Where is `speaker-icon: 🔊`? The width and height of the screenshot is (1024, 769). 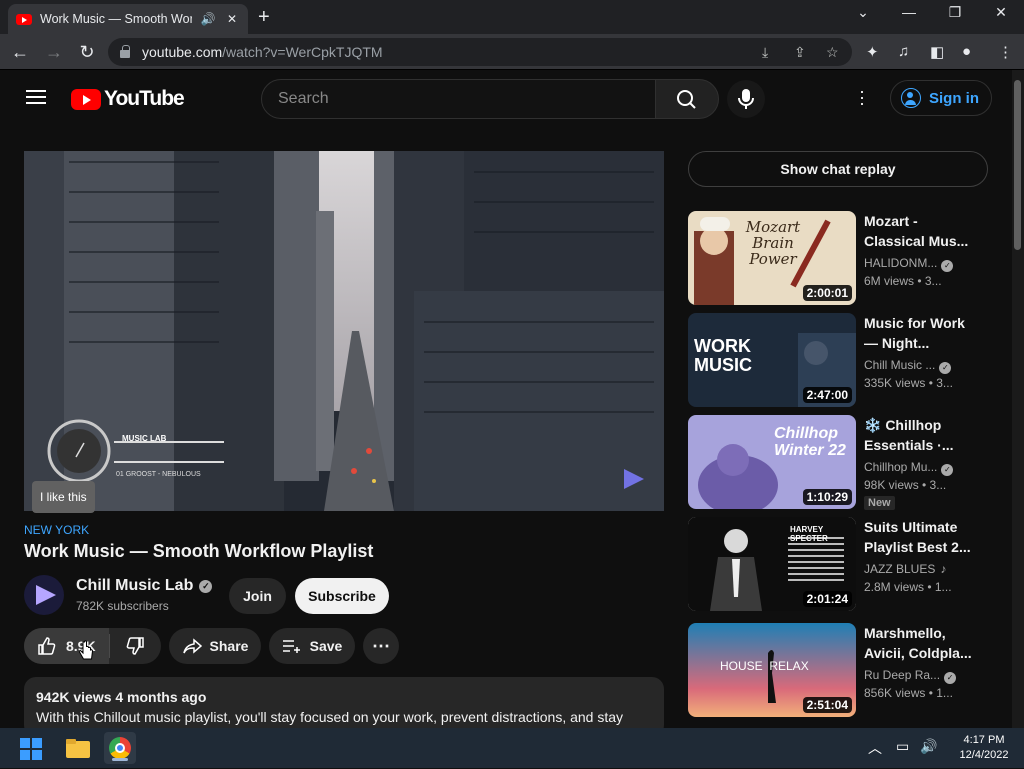 speaker-icon: 🔊 is located at coordinates (208, 19).